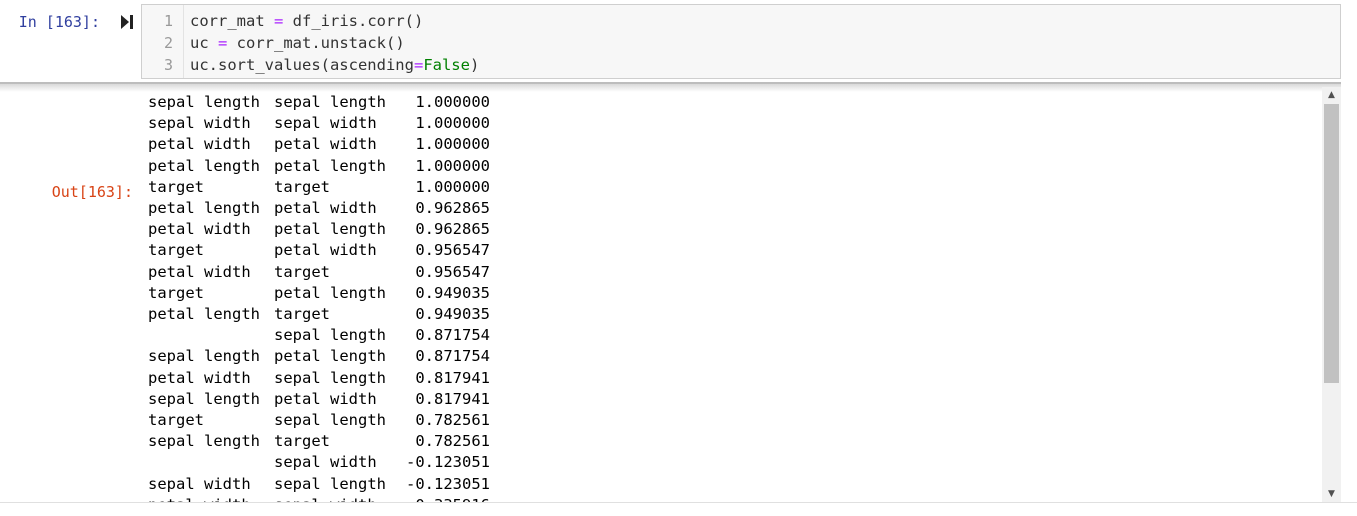  What do you see at coordinates (1331, 95) in the screenshot?
I see `scroll-up-arrow-icon: ▲` at bounding box center [1331, 95].